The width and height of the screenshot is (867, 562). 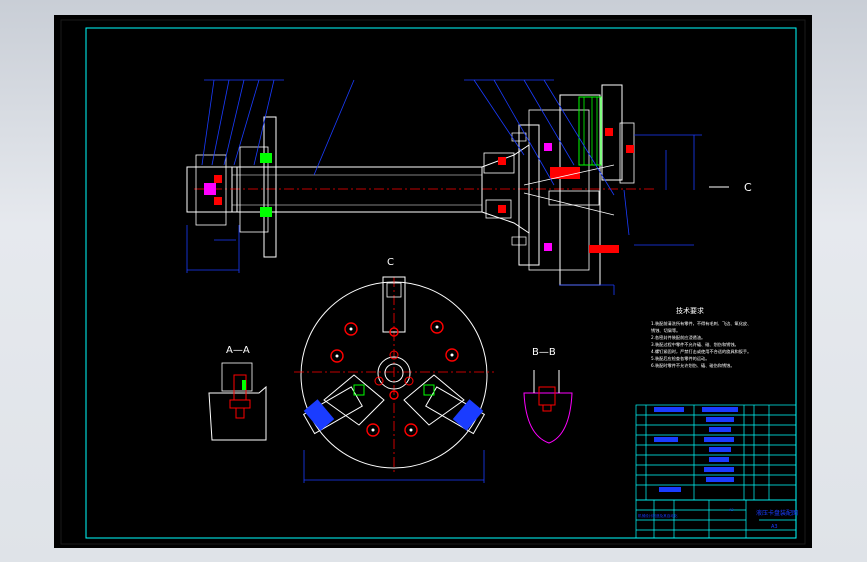 I want to click on section-a-view: A—A, so click(x=237, y=393).